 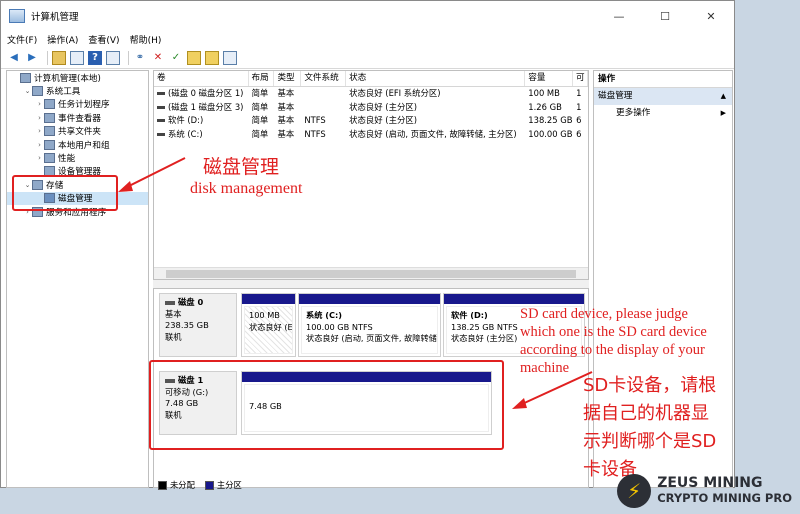 What do you see at coordinates (612, 350) in the screenshot?
I see `annotation-sd-en-line-3: according to the display of your` at bounding box center [612, 350].